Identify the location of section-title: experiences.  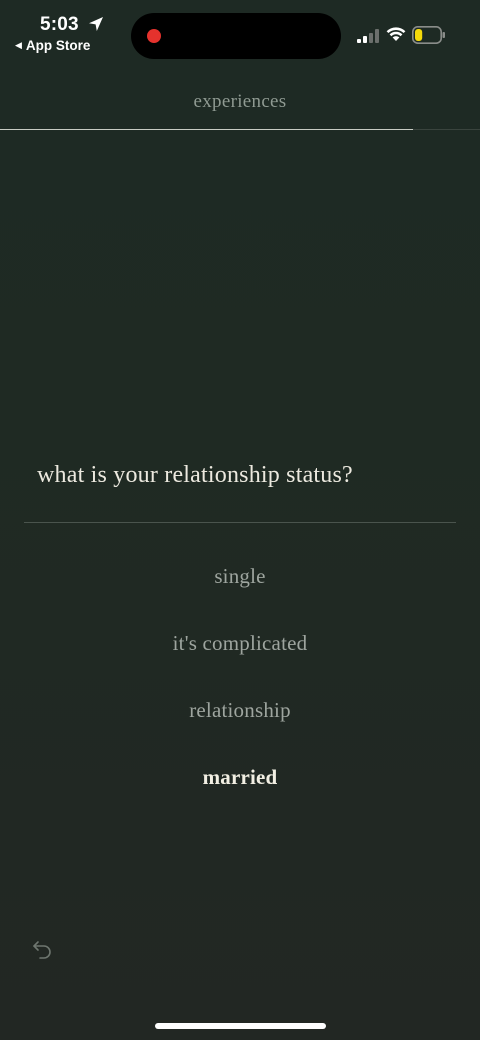
(240, 101).